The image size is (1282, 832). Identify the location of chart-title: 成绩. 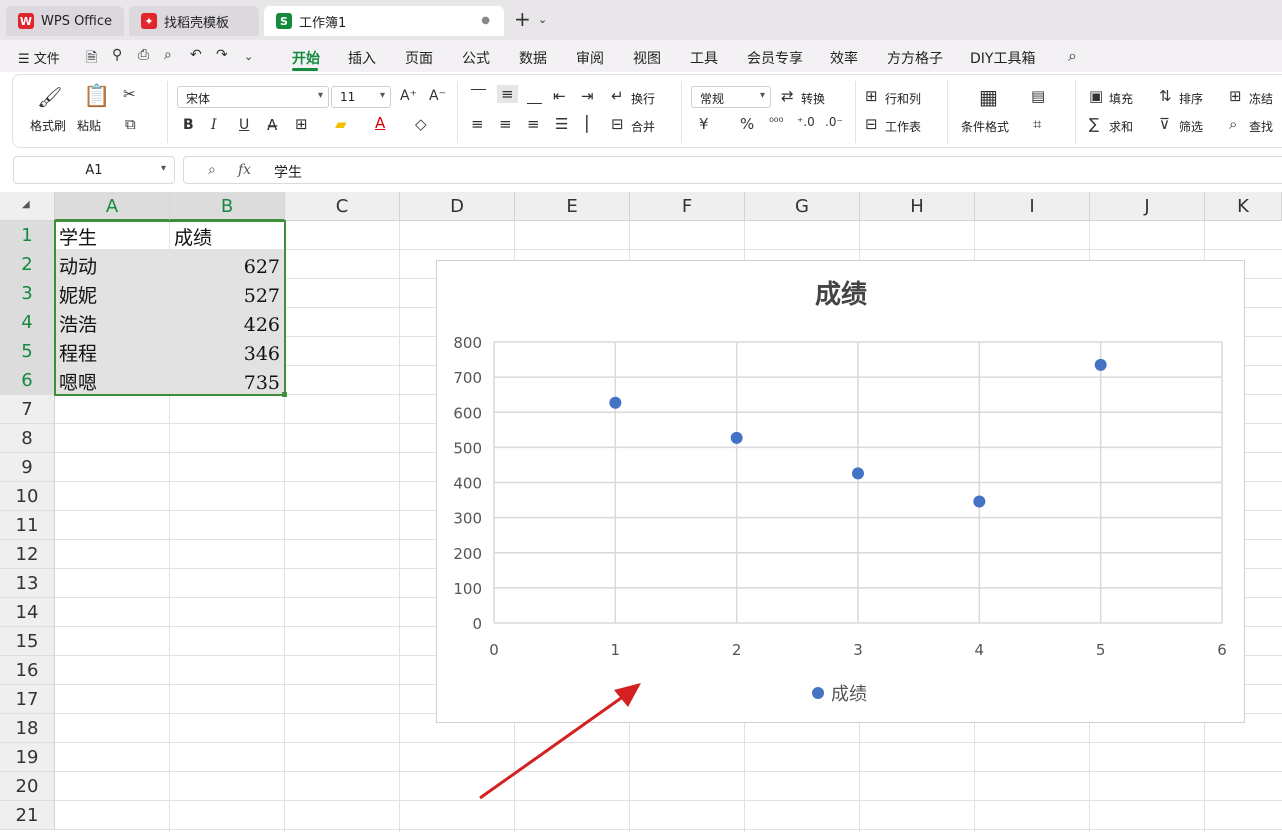
(841, 295).